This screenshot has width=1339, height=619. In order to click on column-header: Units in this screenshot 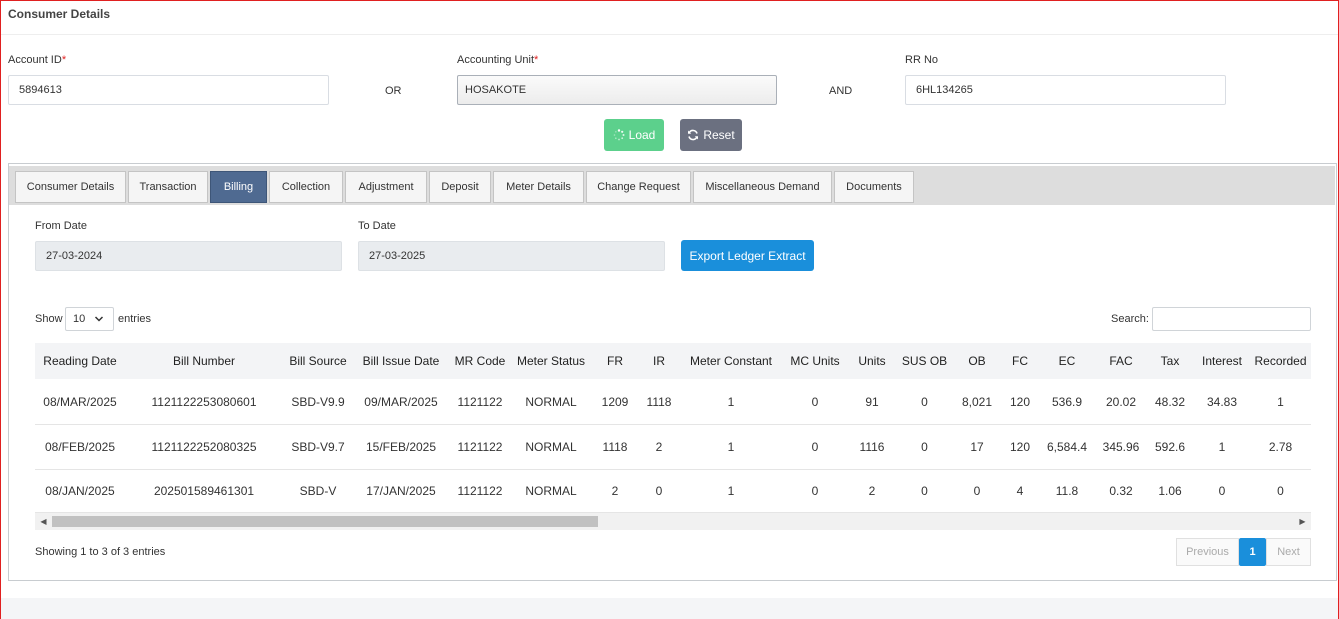, I will do `click(872, 361)`.